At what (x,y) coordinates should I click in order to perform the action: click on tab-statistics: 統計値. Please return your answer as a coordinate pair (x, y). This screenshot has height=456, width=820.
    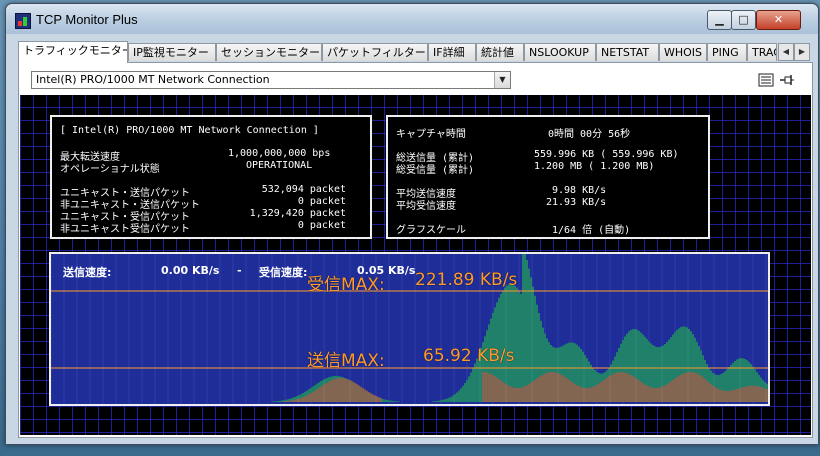
    Looking at the image, I should click on (500, 52).